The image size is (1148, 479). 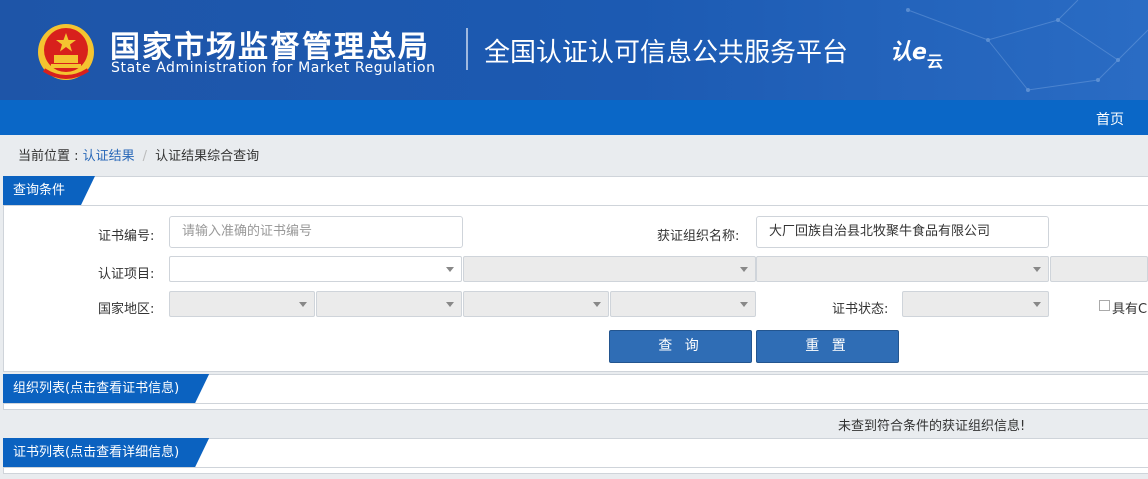 I want to click on tab-query-conditions: 查询条件, so click(x=49, y=190).